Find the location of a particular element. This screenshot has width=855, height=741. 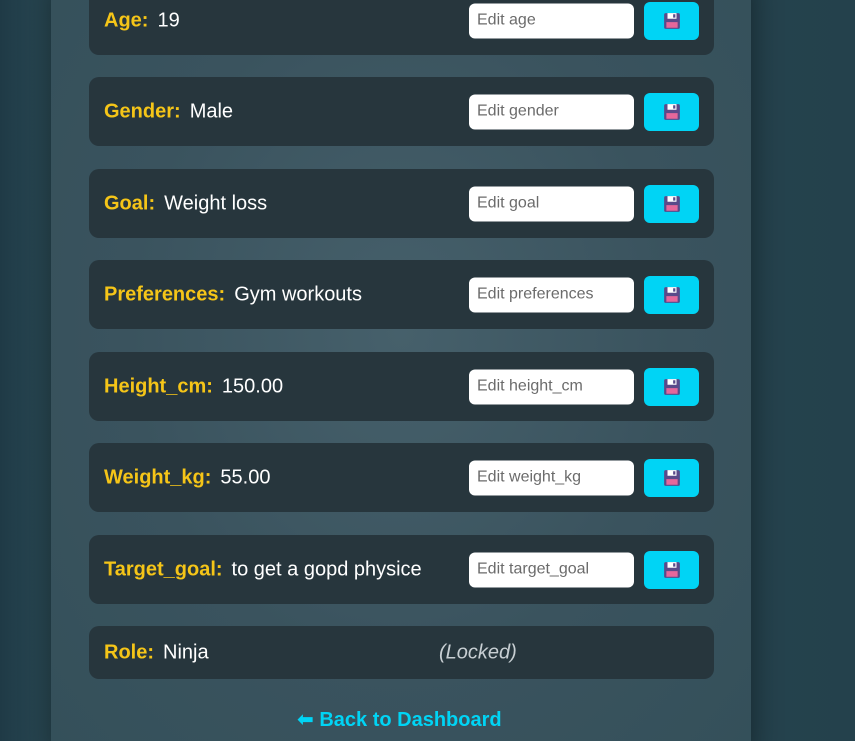

save-weight-kg-button is located at coordinates (671, 477).